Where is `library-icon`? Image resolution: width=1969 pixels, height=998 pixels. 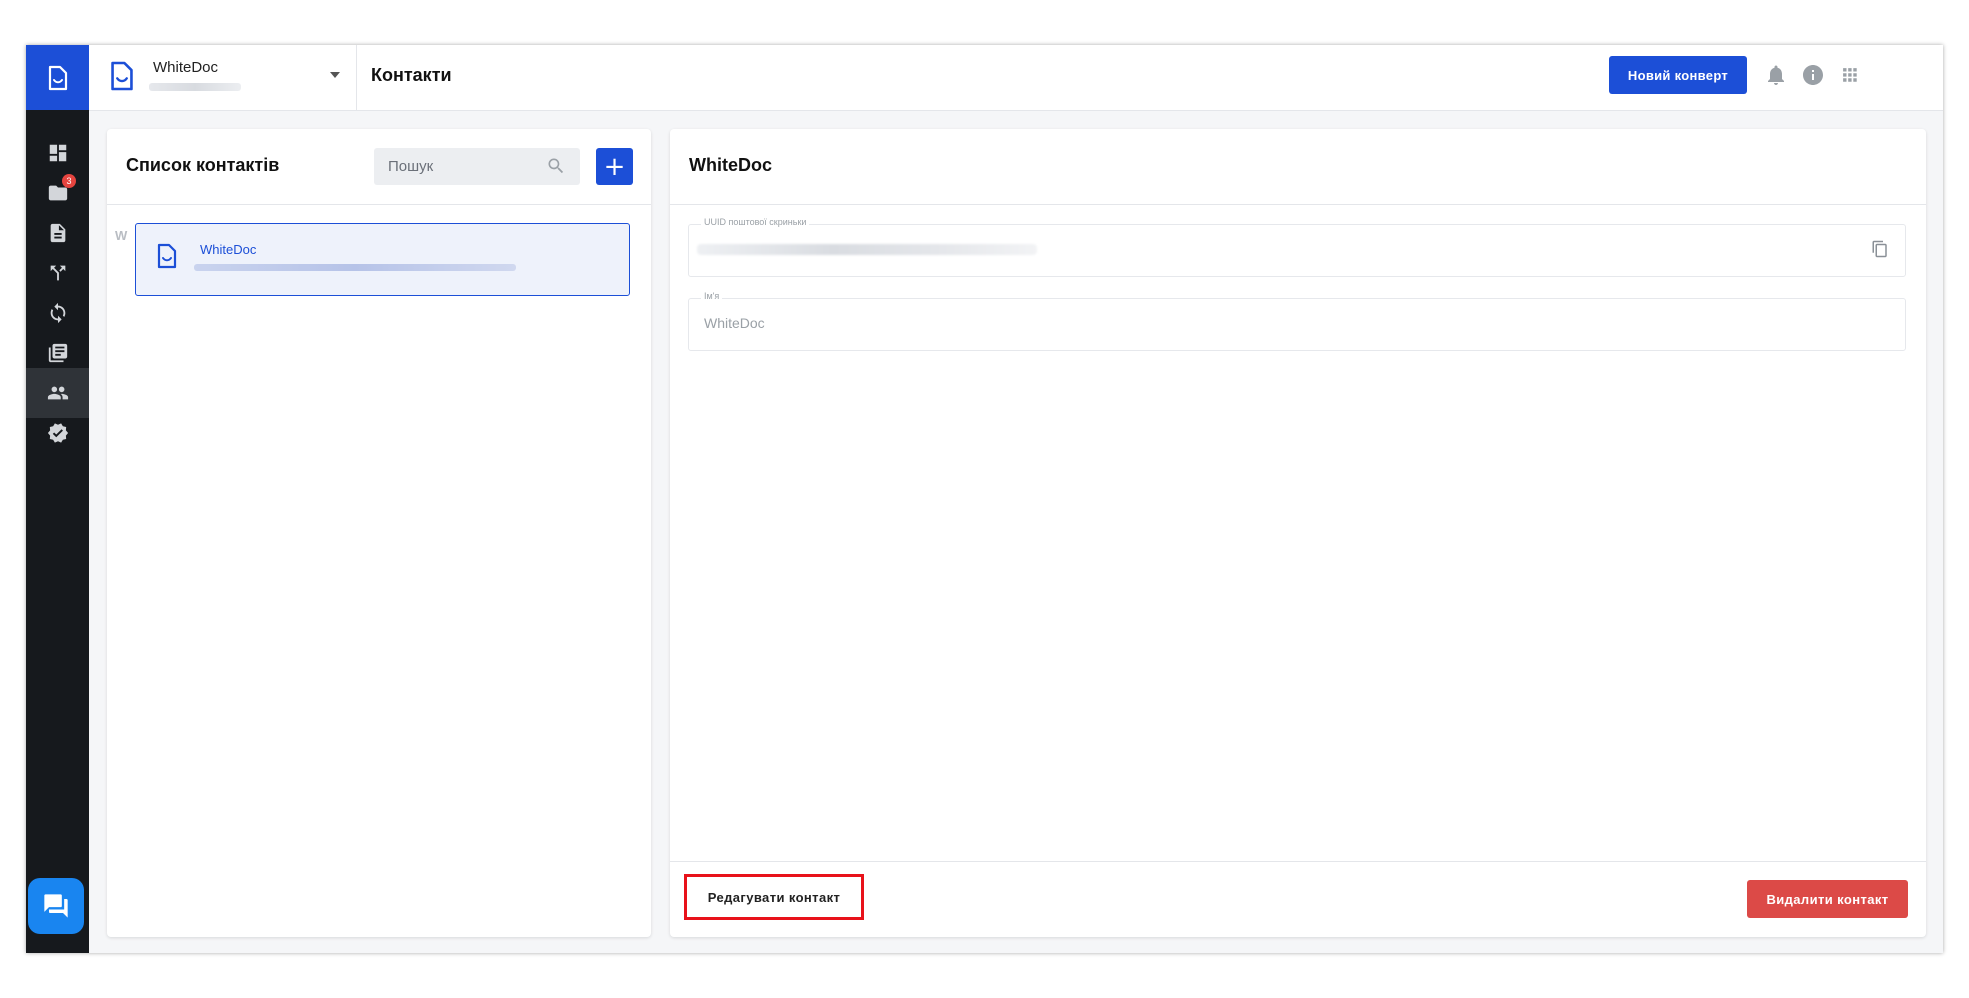
library-icon is located at coordinates (57, 353).